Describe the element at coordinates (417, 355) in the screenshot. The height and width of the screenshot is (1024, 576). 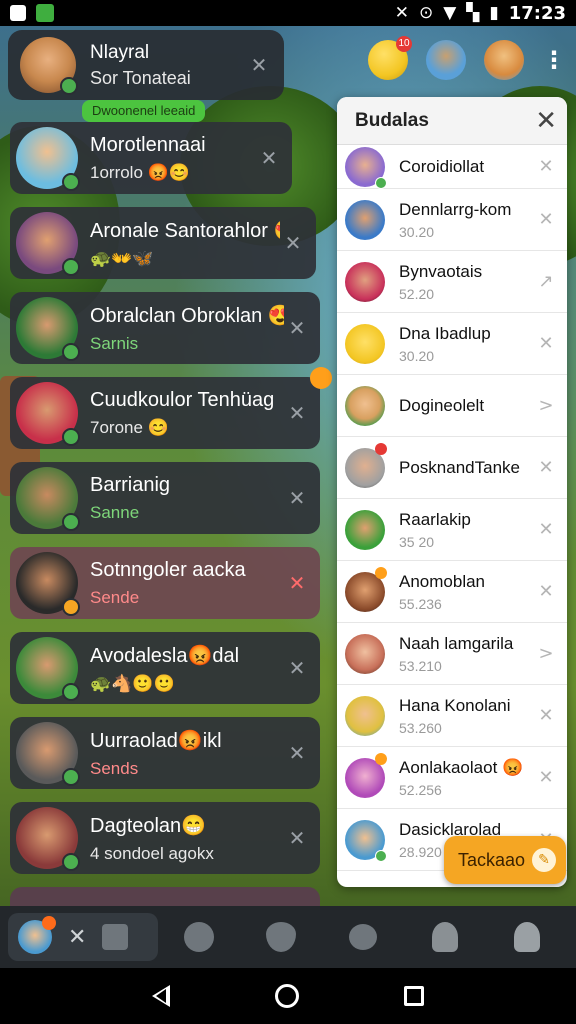
I see `buddy-number: 30.20` at that location.